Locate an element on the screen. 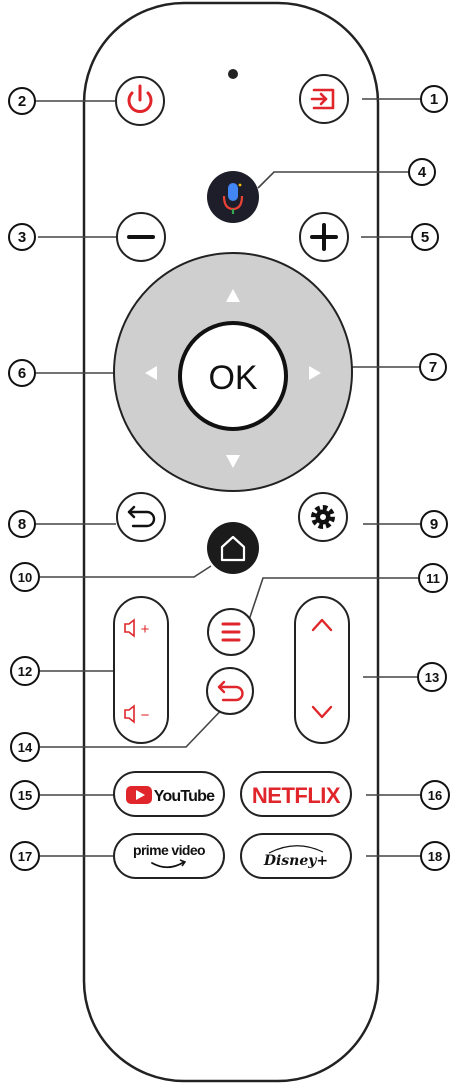 The image size is (456, 1084). youtube-label: YouTube is located at coordinates (184, 796).